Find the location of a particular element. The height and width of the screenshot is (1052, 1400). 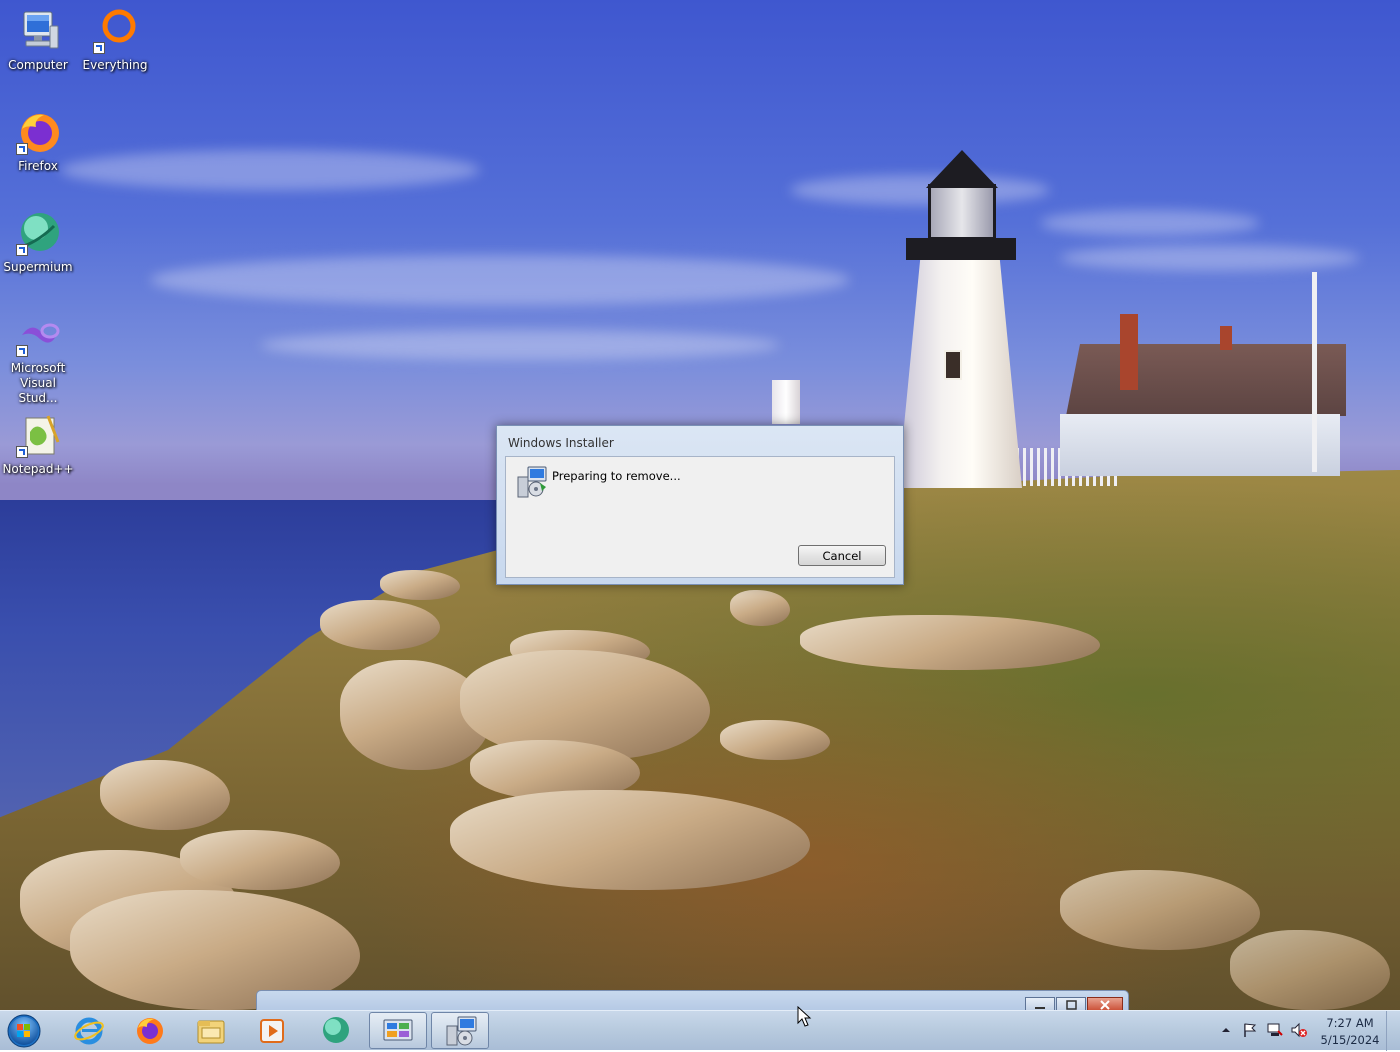

dialog-title: Windows Installer is located at coordinates (561, 443).